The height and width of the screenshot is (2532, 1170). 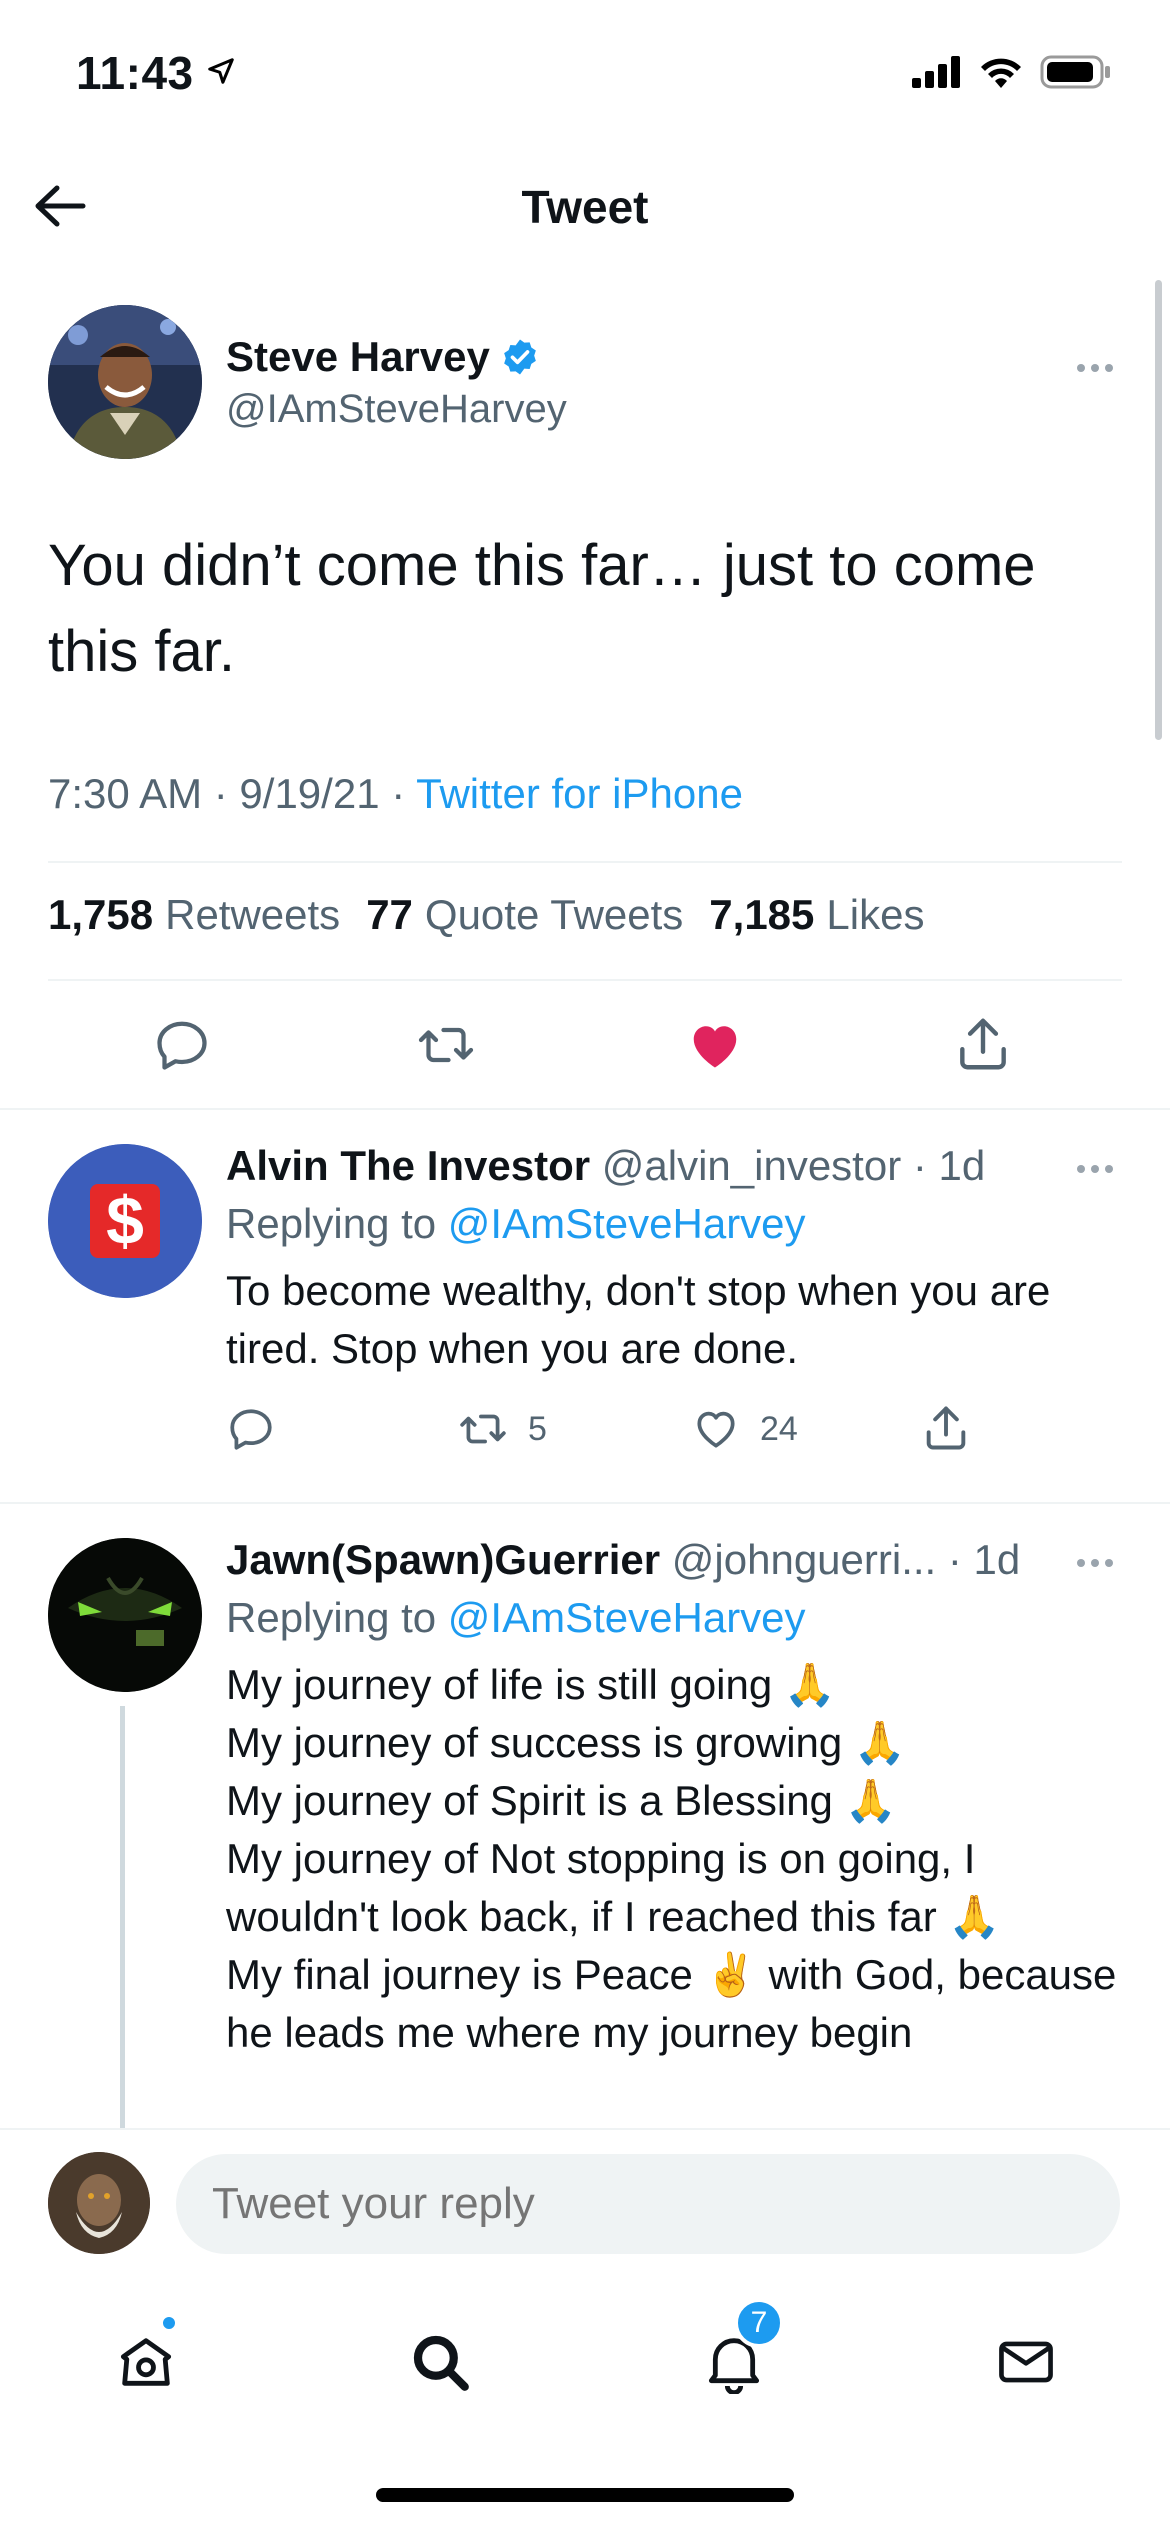 I want to click on reply-author-name: Alvin The Investor, so click(x=408, y=1165).